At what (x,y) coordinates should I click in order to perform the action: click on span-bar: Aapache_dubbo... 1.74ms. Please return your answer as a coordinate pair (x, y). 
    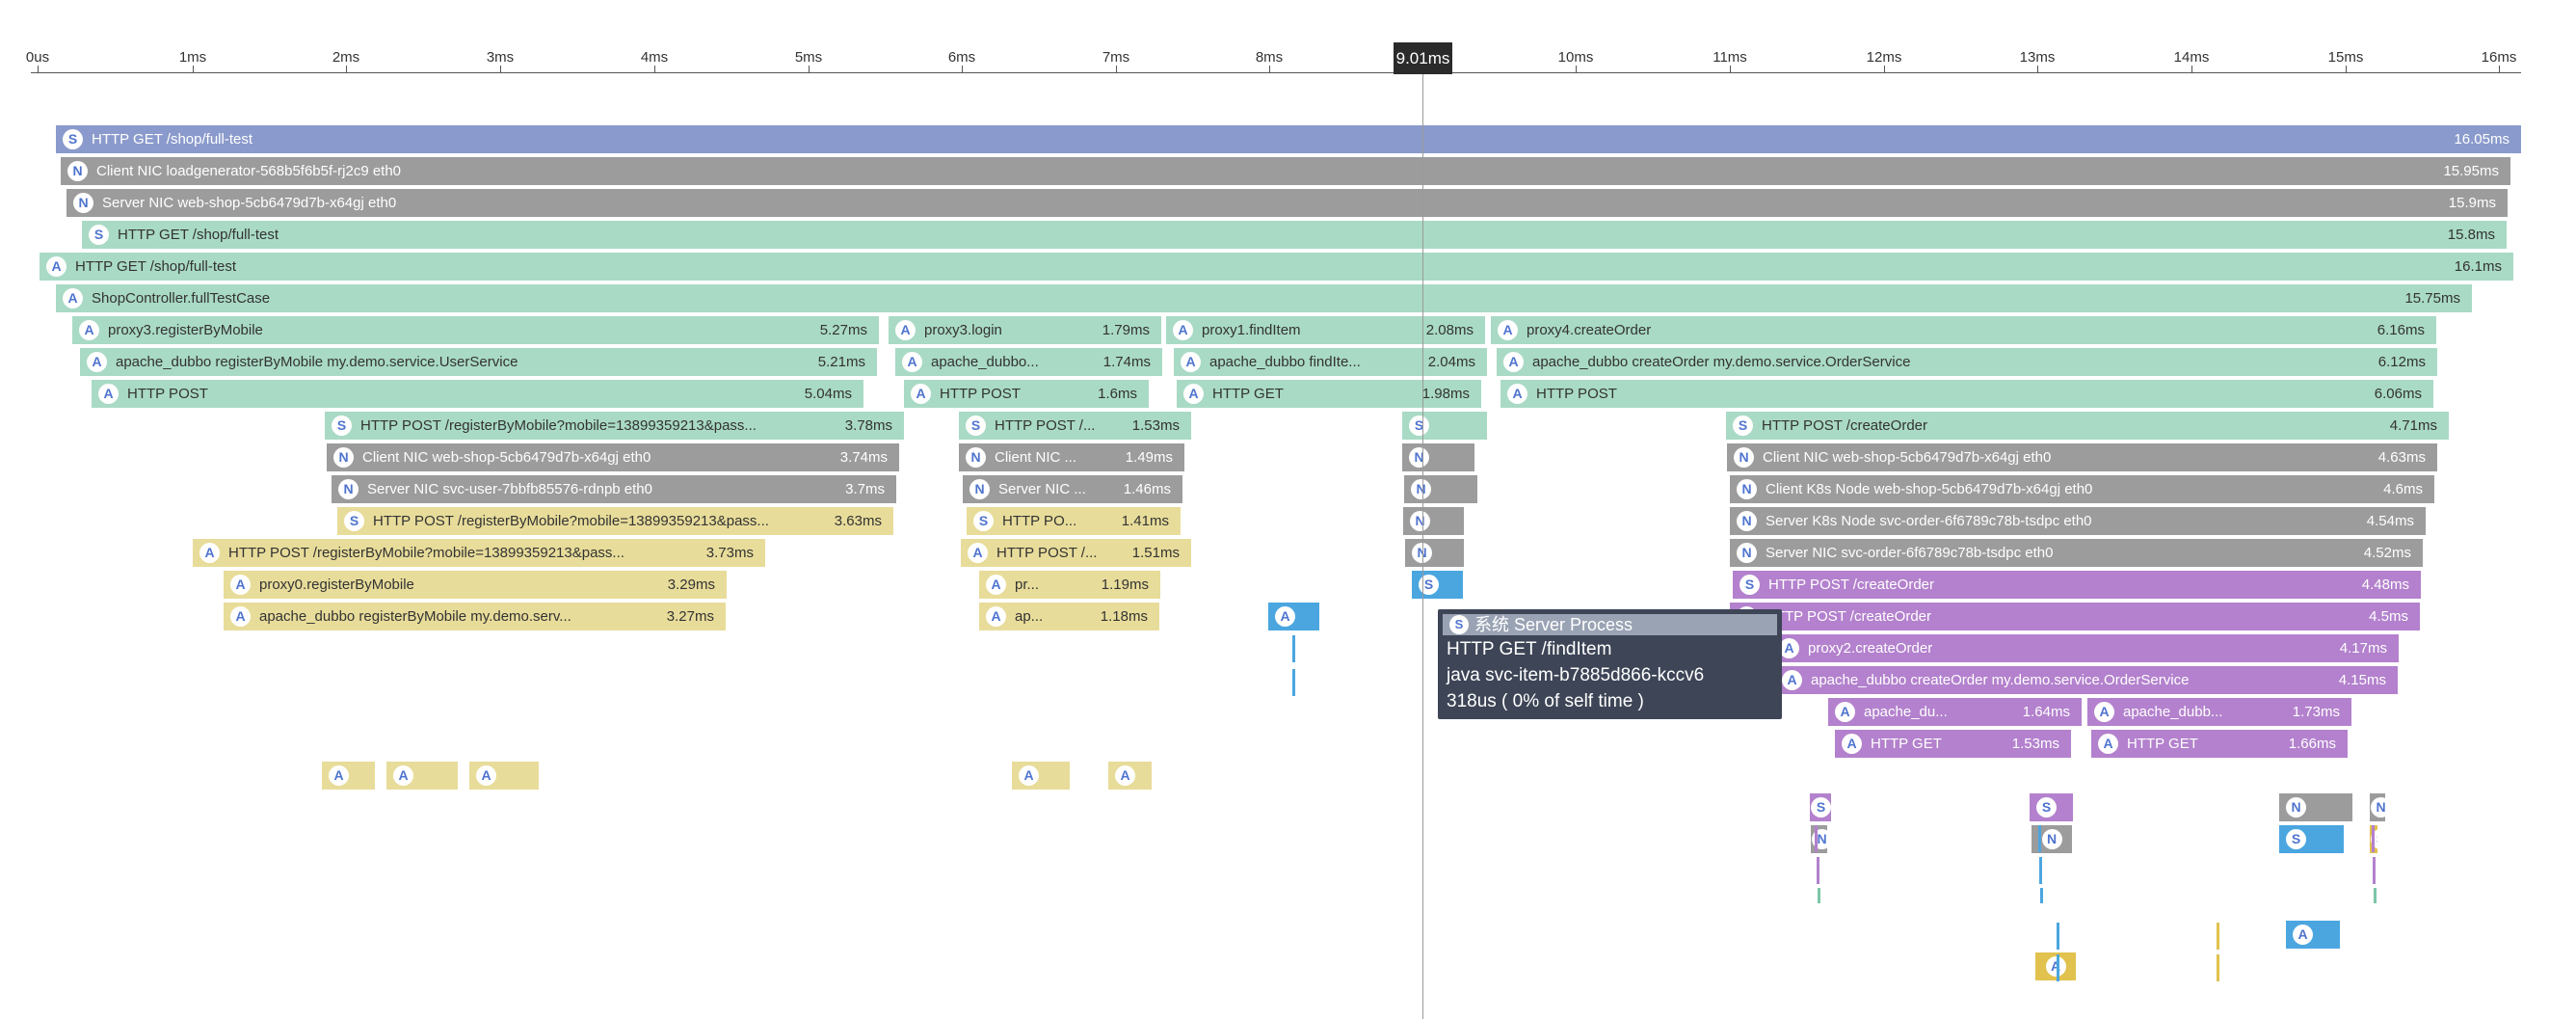
    Looking at the image, I should click on (1028, 362).